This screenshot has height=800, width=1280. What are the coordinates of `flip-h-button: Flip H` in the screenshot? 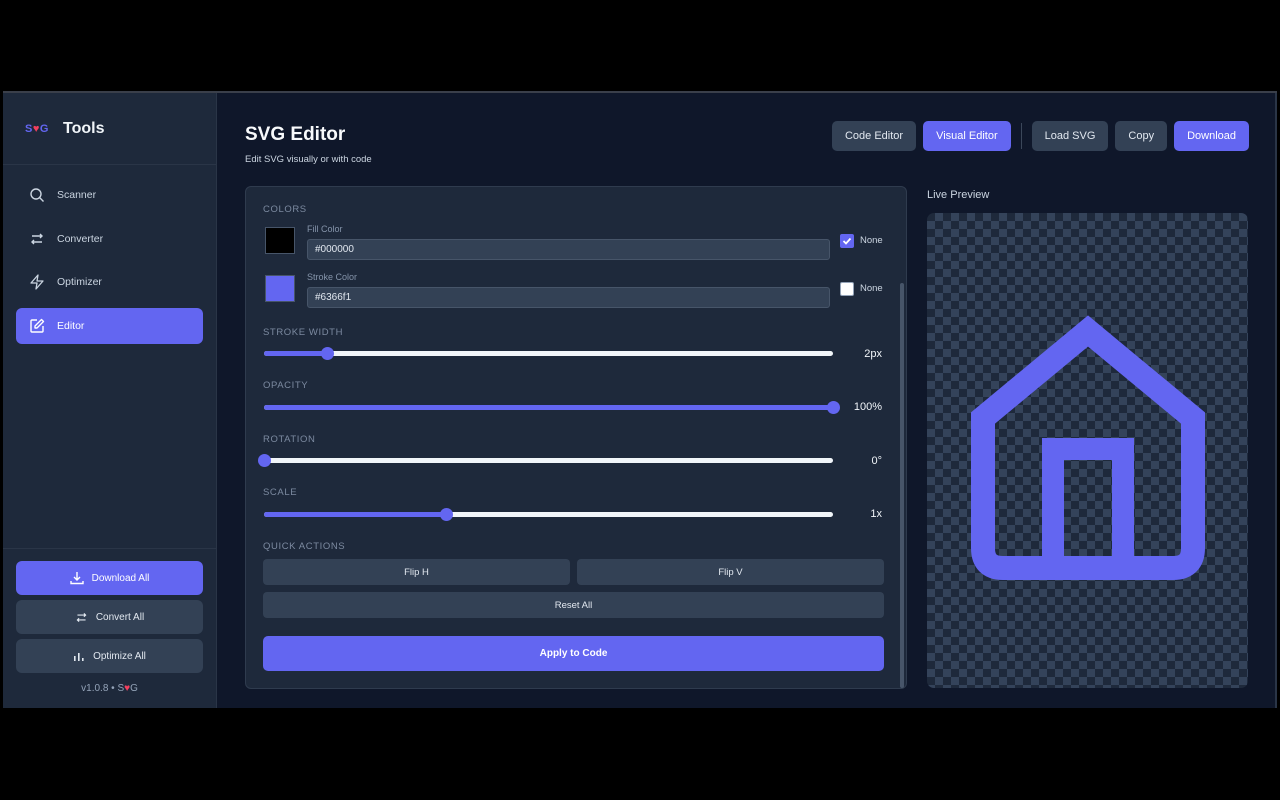 It's located at (416, 572).